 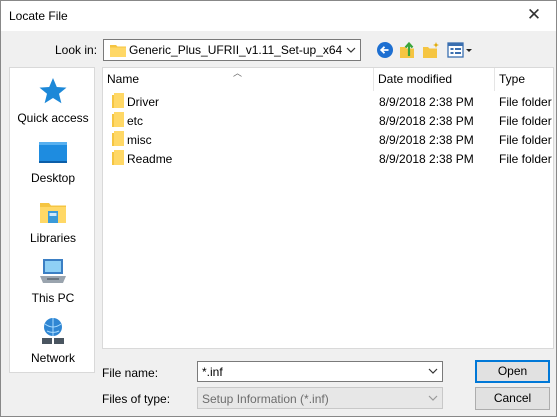 What do you see at coordinates (265, 399) in the screenshot?
I see `files-of-type-value: Setup Information (*.inf)` at bounding box center [265, 399].